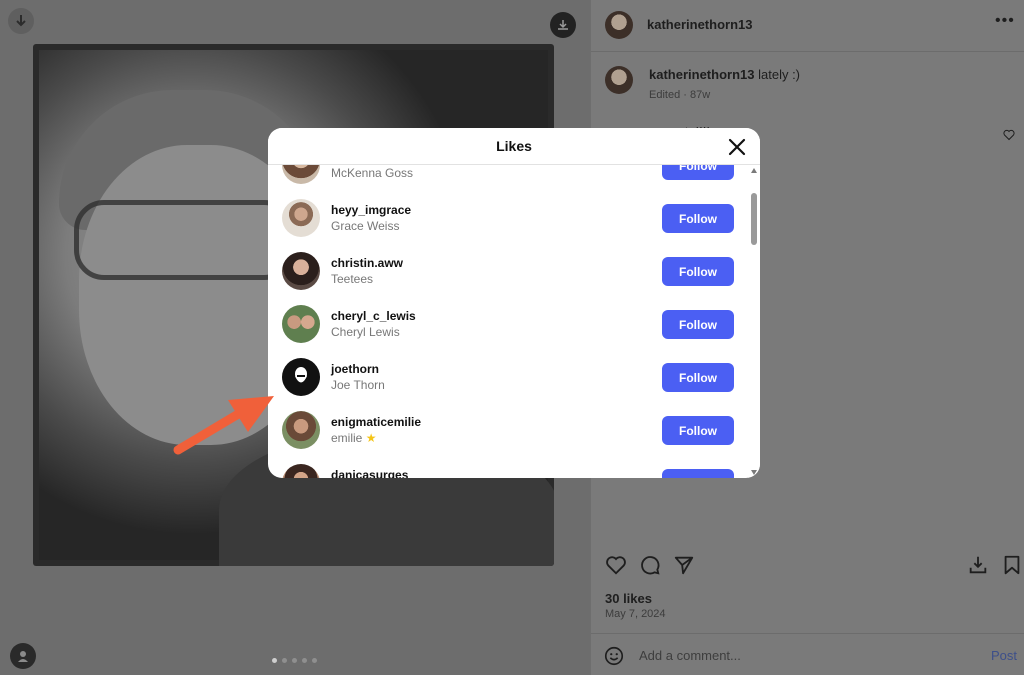 This screenshot has height=675, width=1024. I want to click on comment-bubble-icon, so click(650, 565).